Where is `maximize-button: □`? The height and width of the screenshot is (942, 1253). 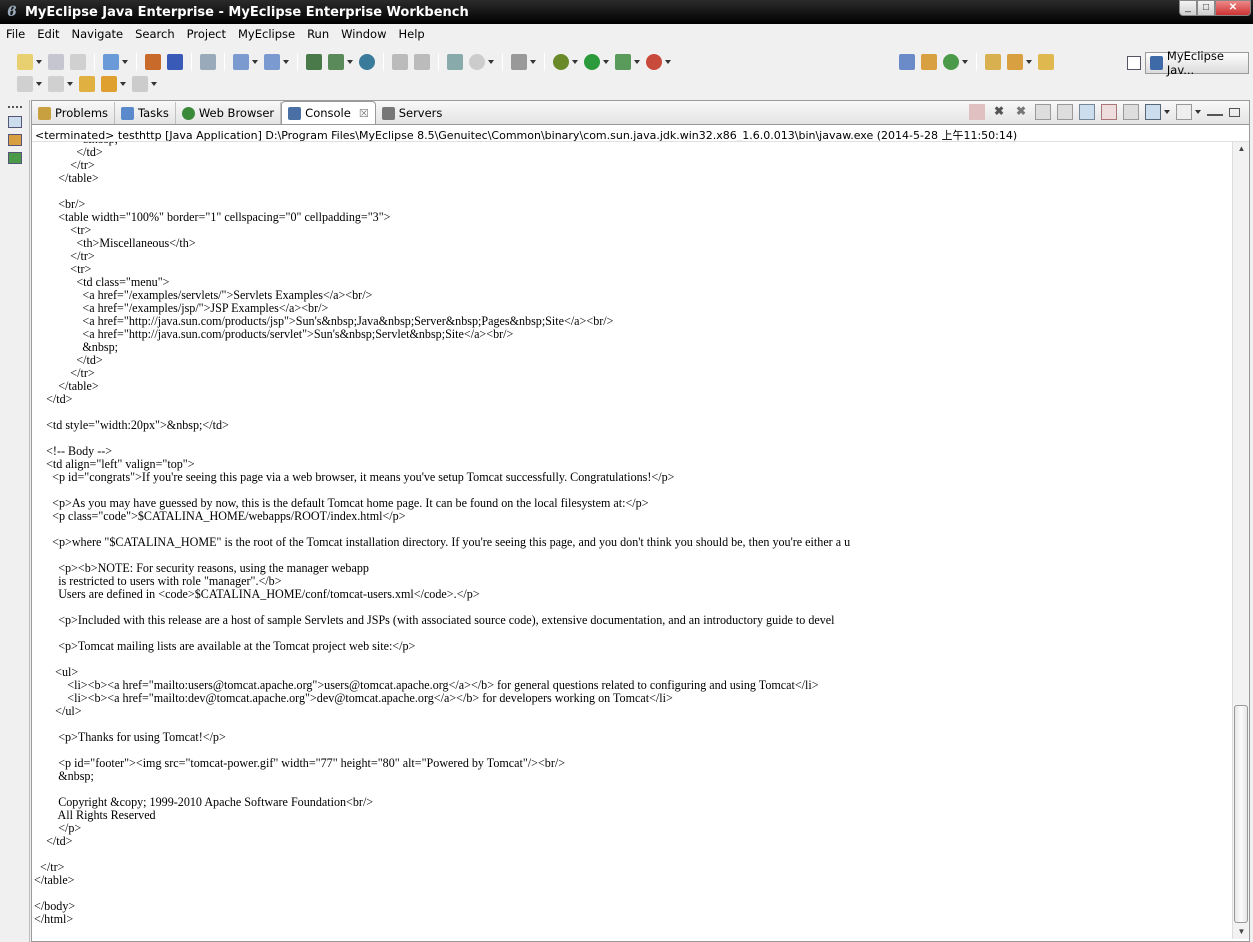 maximize-button: □ is located at coordinates (1206, 8).